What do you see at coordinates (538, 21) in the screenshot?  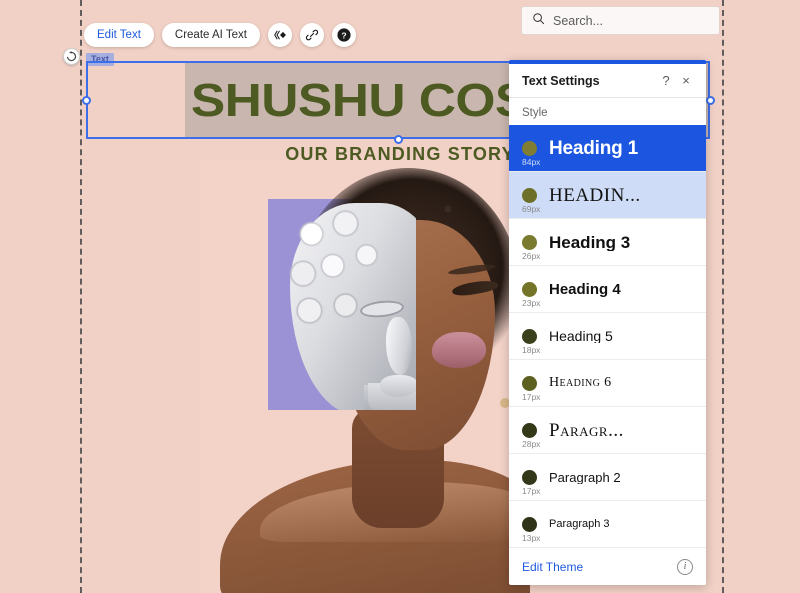 I see `search-icon` at bounding box center [538, 21].